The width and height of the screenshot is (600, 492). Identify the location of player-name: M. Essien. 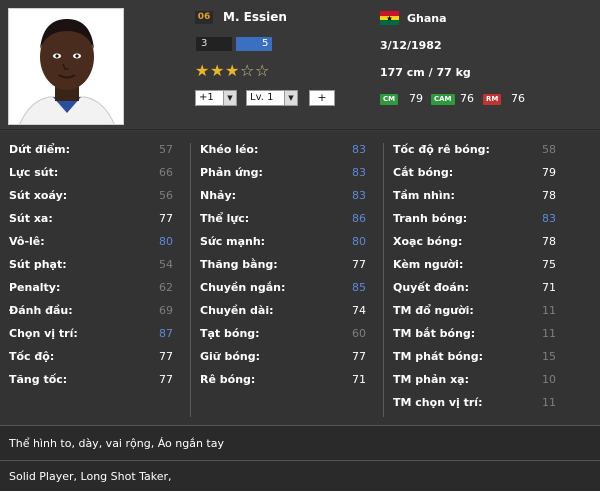
(255, 17).